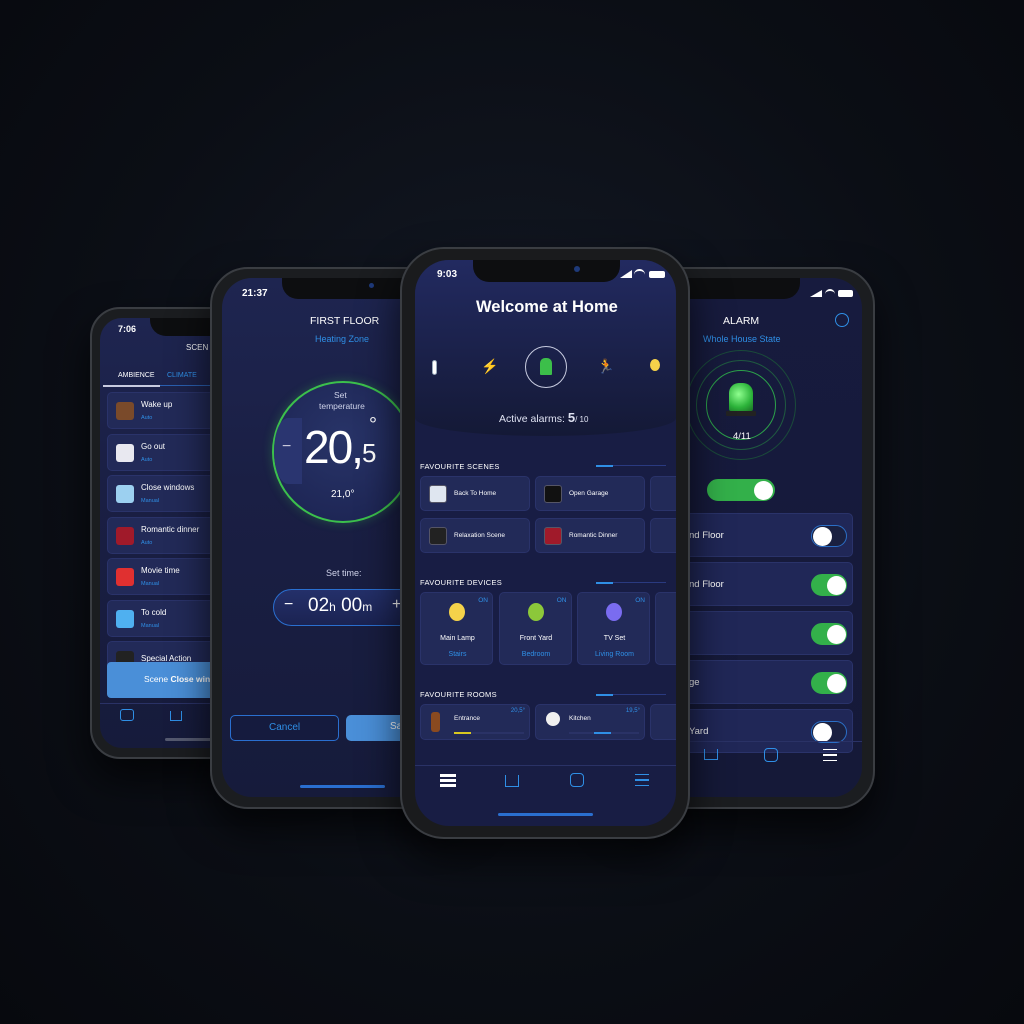 The height and width of the screenshot is (1024, 1024). I want to click on room-temperature: 19,5°, so click(632, 711).